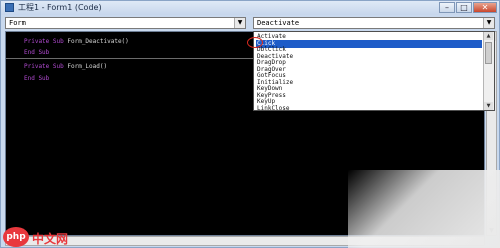  I want to click on close-button: ✕, so click(485, 7).